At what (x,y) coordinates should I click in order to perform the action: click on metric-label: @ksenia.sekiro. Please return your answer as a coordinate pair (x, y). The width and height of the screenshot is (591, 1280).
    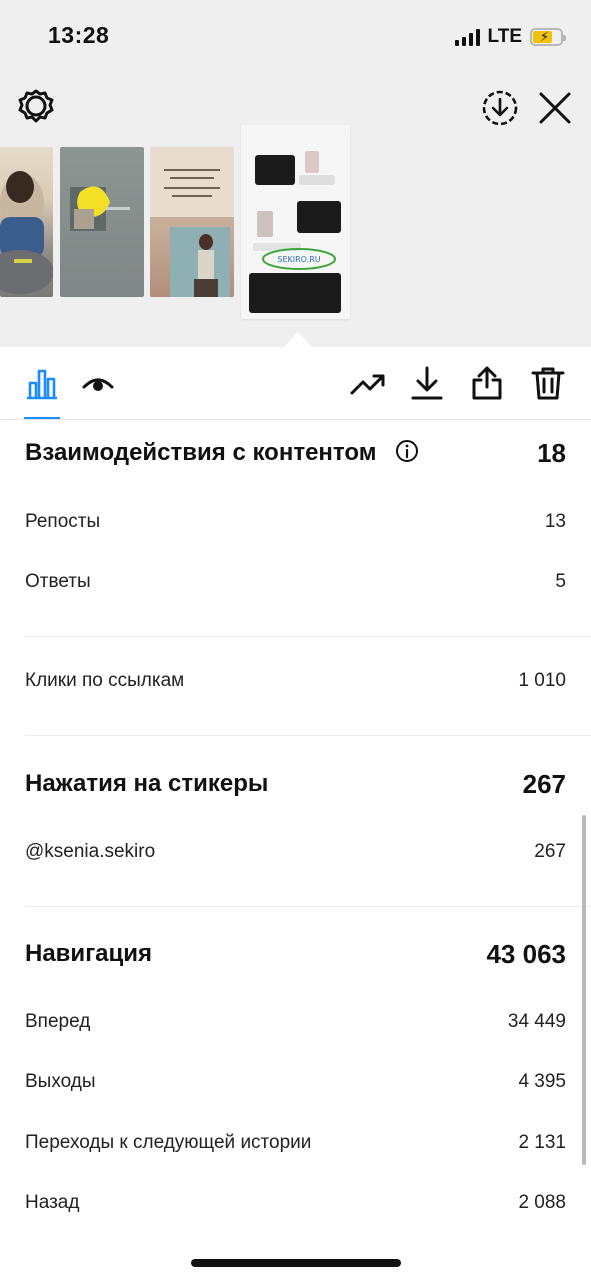
    Looking at the image, I should click on (90, 851).